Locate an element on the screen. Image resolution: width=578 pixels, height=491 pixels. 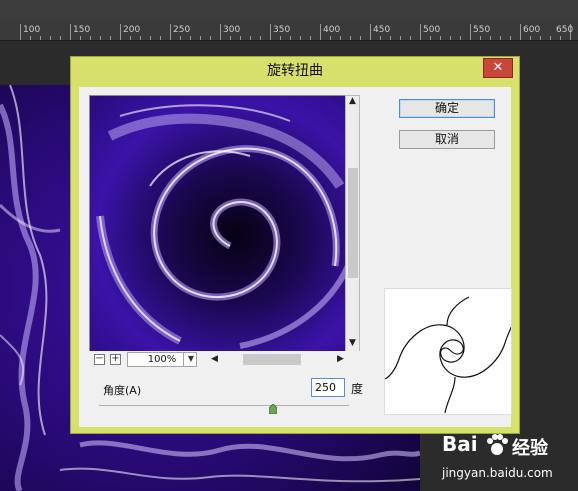
menu-strip is located at coordinates (289, 11).